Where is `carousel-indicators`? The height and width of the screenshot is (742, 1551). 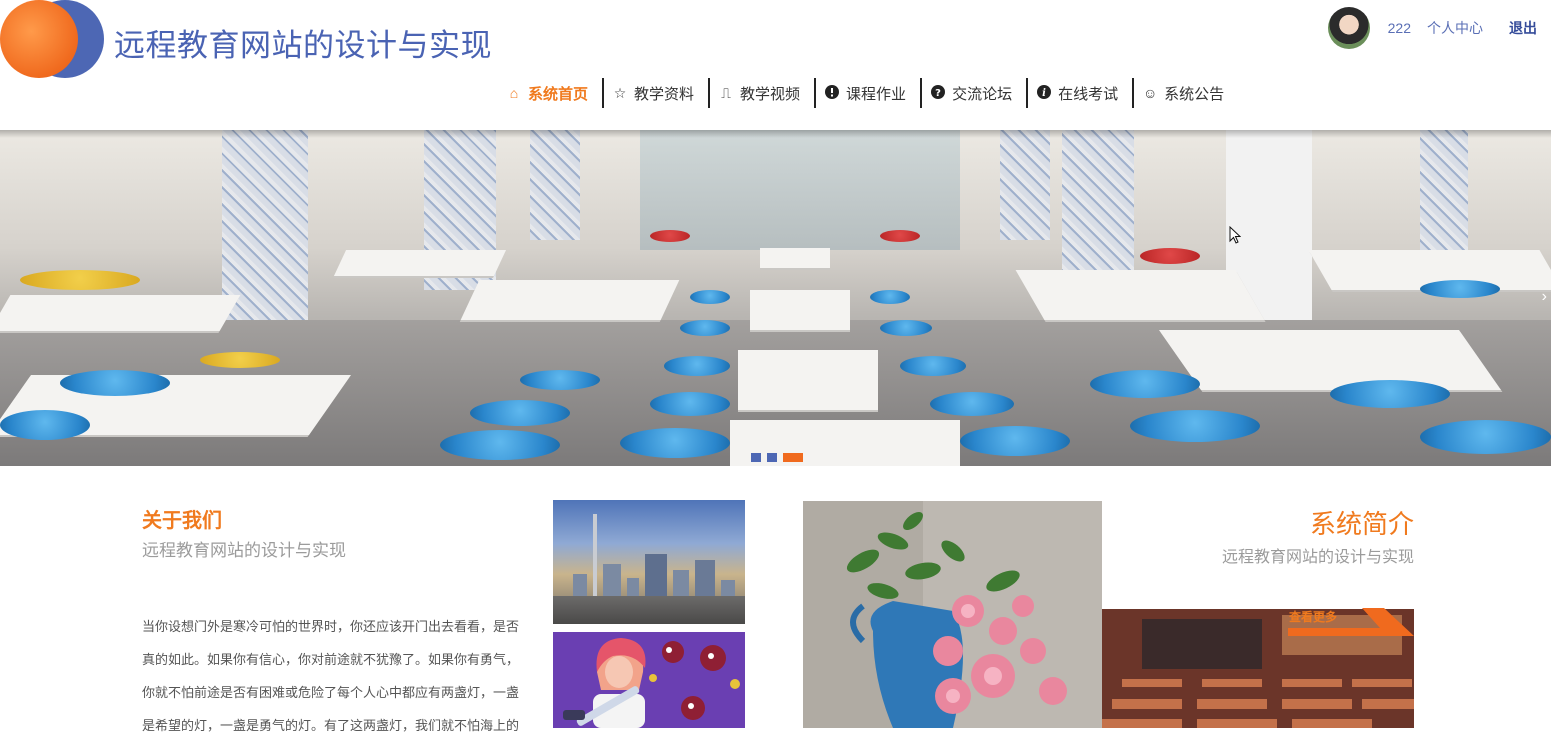 carousel-indicators is located at coordinates (777, 457).